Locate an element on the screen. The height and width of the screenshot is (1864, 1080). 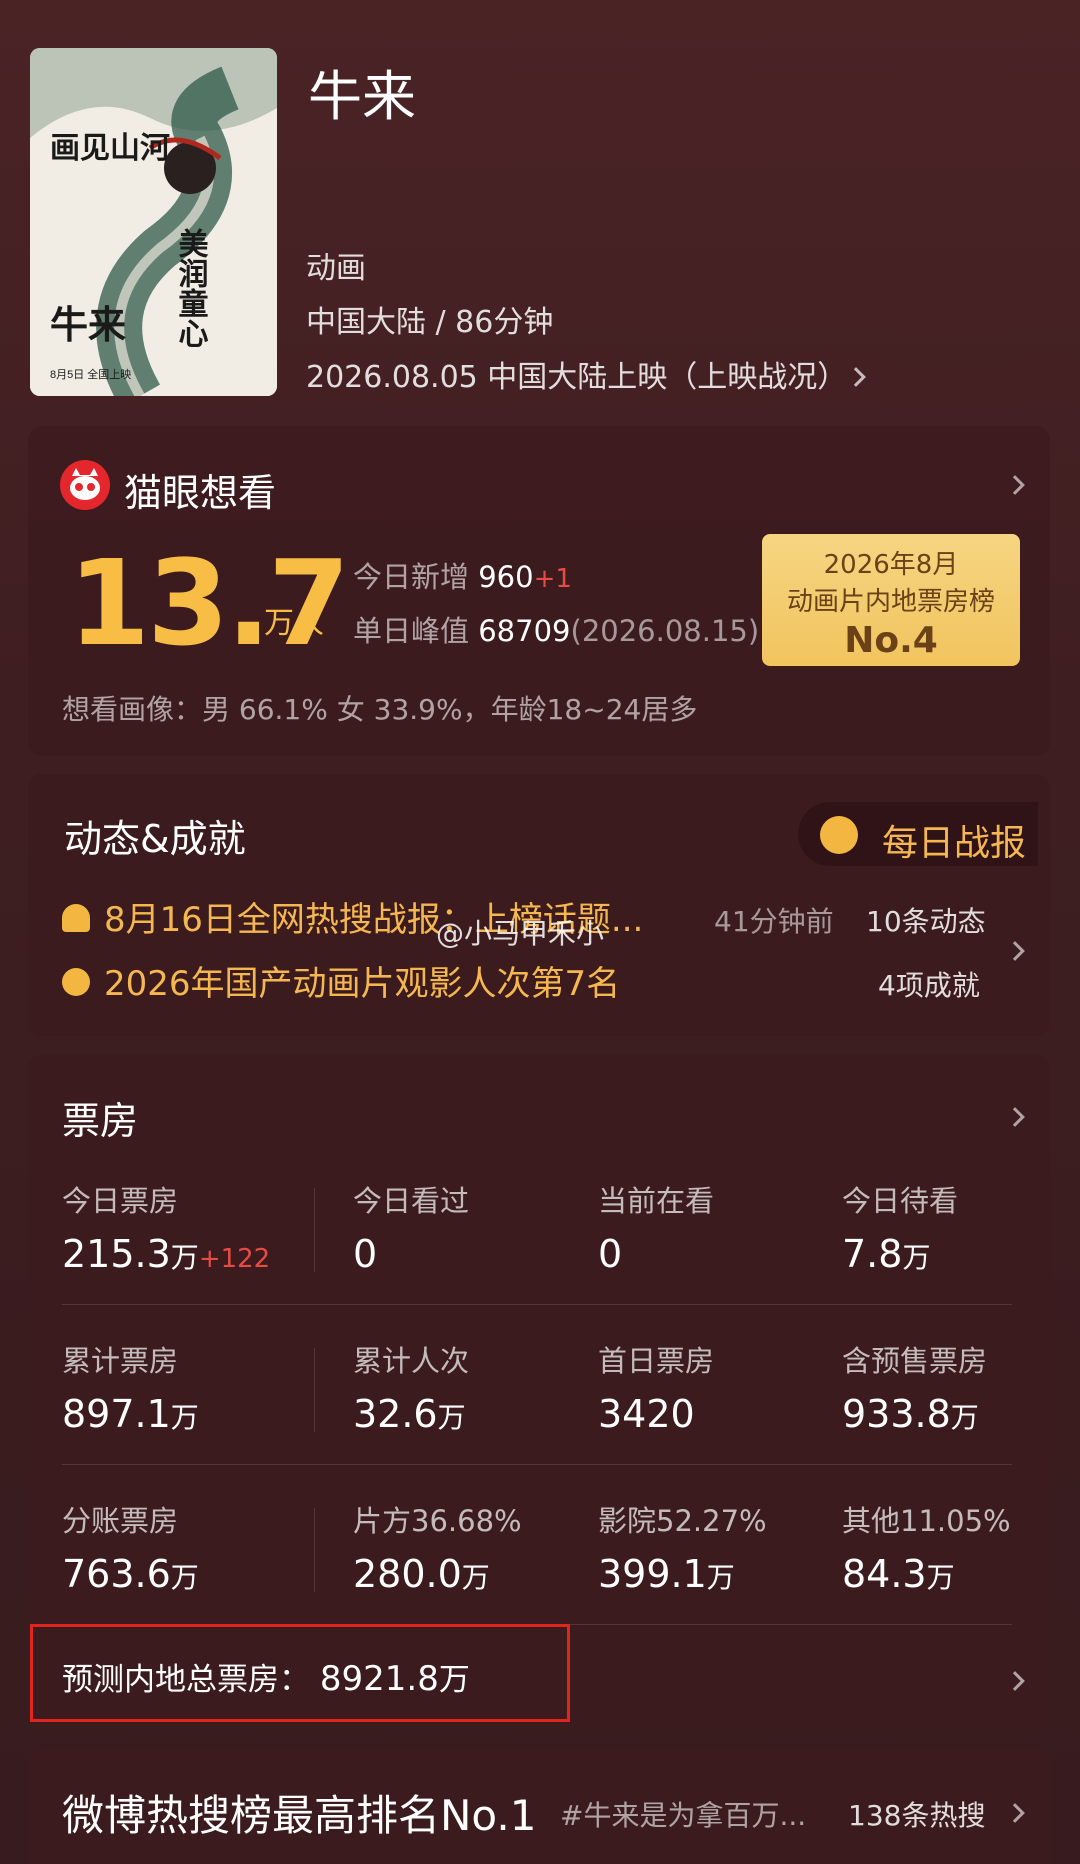
rank-badge: 2026年8月 动画片内地票房榜 No.4 is located at coordinates (891, 600).